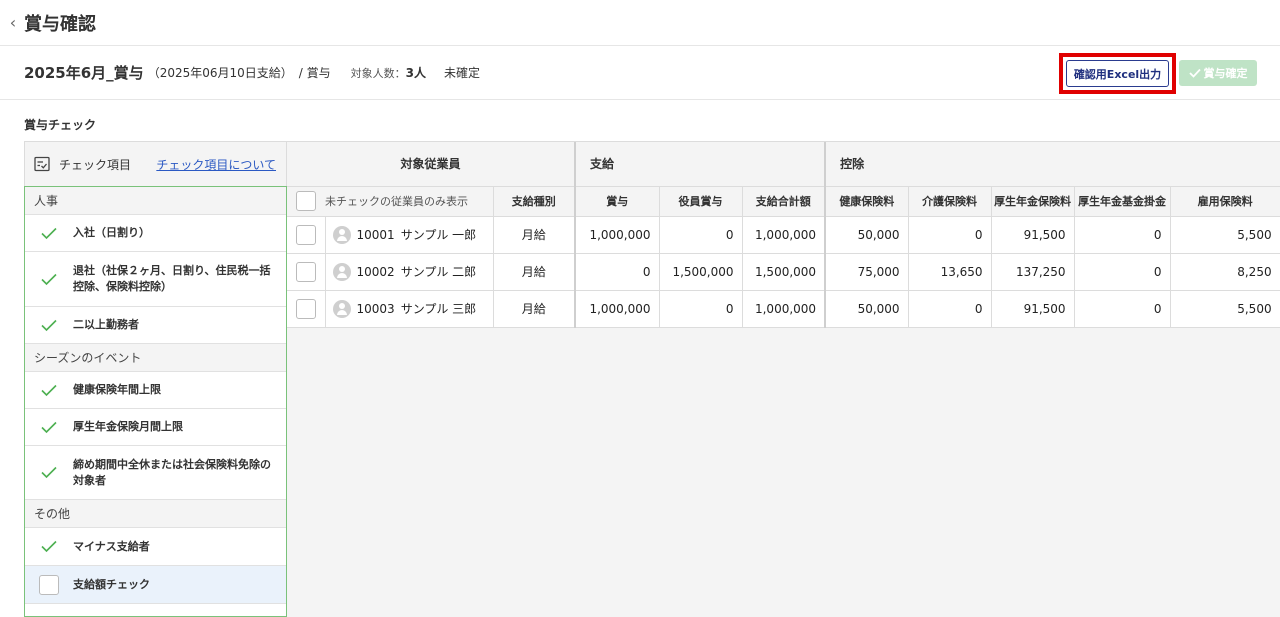  What do you see at coordinates (1225, 272) in the screenshot?
I see `cell-employment-insurance: 8,250` at bounding box center [1225, 272].